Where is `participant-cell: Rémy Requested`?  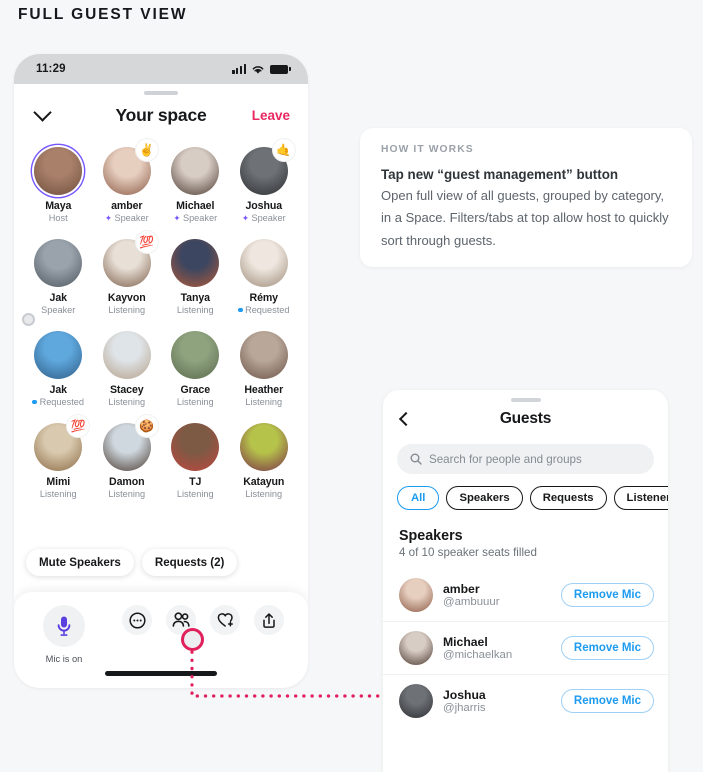 participant-cell: Rémy Requested is located at coordinates (264, 277).